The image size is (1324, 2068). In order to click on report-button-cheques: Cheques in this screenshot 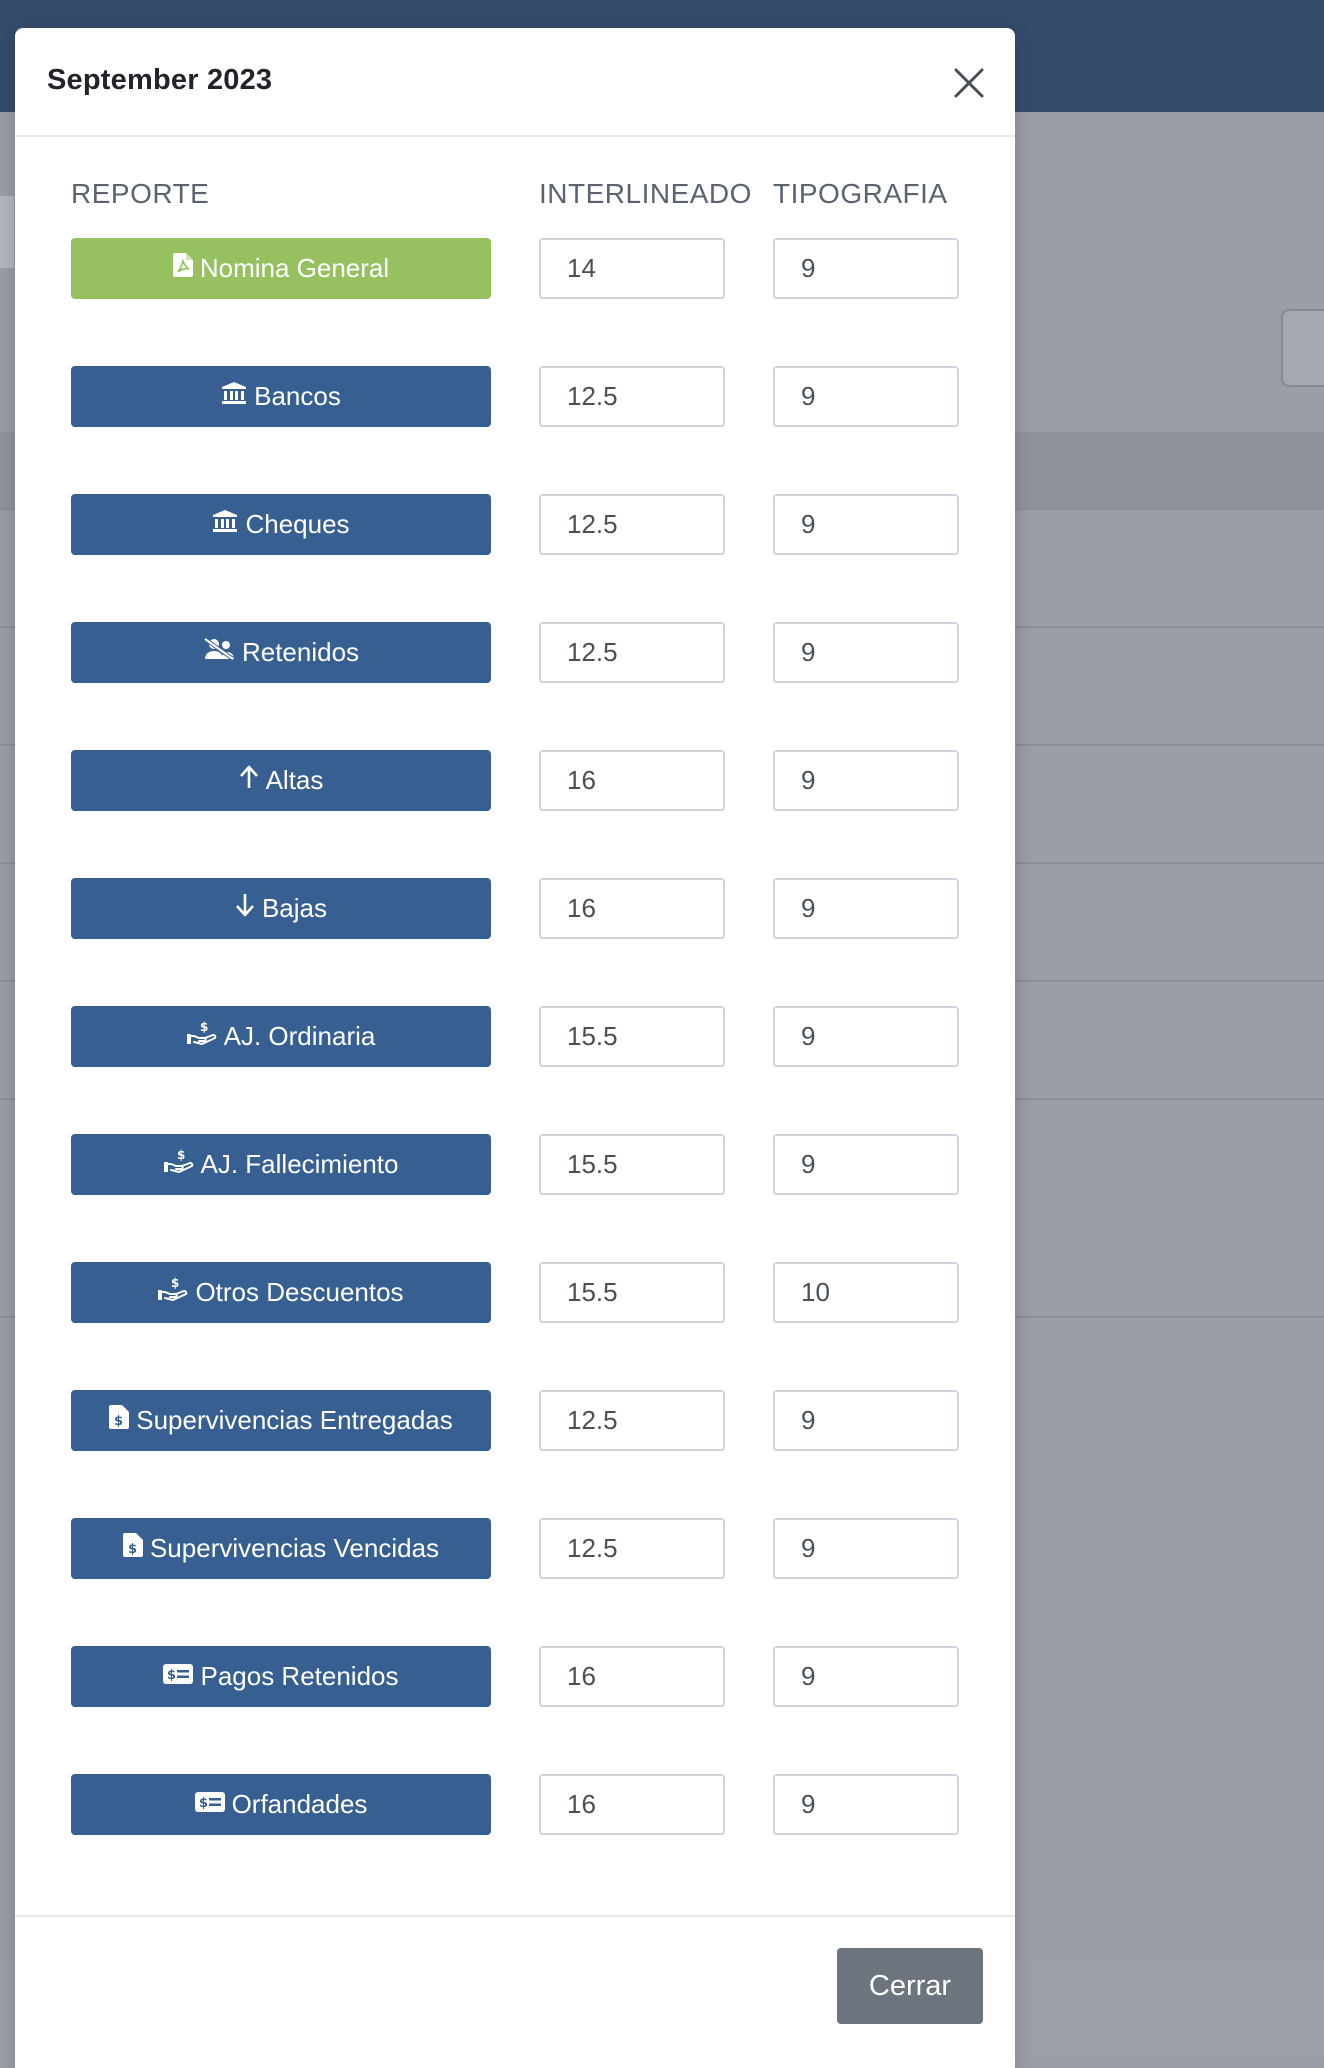, I will do `click(281, 524)`.